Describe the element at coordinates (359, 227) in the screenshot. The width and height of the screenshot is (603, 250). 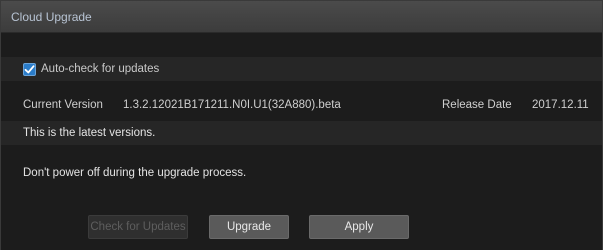
I see `apply-button: Apply` at that location.